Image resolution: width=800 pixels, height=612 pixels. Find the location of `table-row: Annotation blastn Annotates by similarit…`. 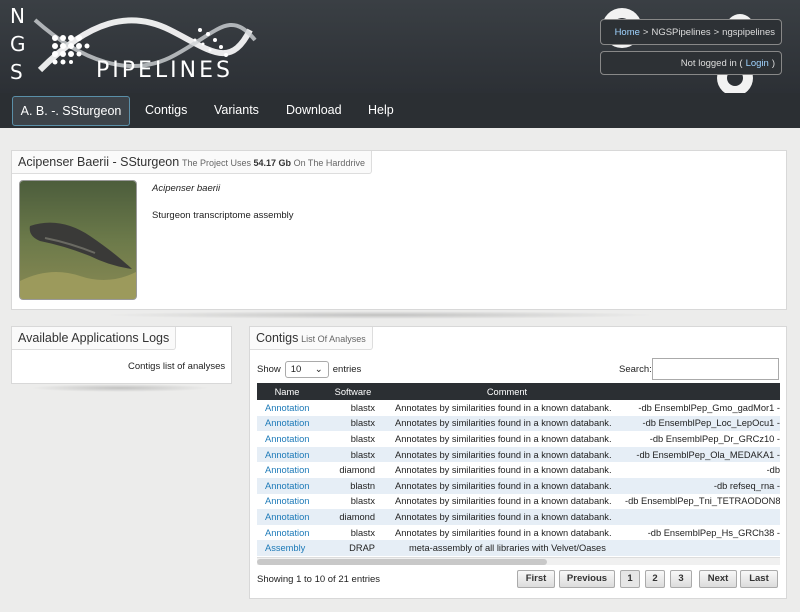

table-row: Annotation blastn Annotates by similarit… is located at coordinates (518, 485).